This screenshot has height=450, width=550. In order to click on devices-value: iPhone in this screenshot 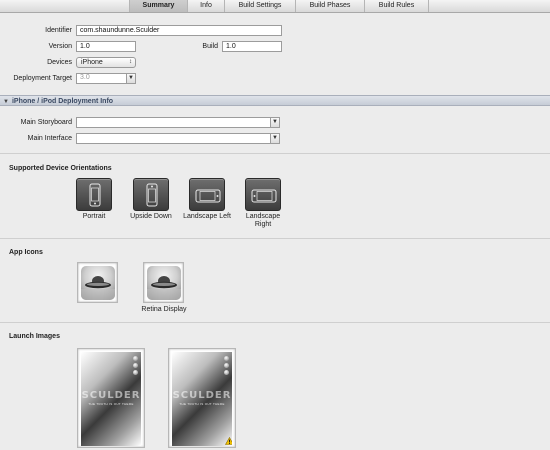, I will do `click(92, 62)`.